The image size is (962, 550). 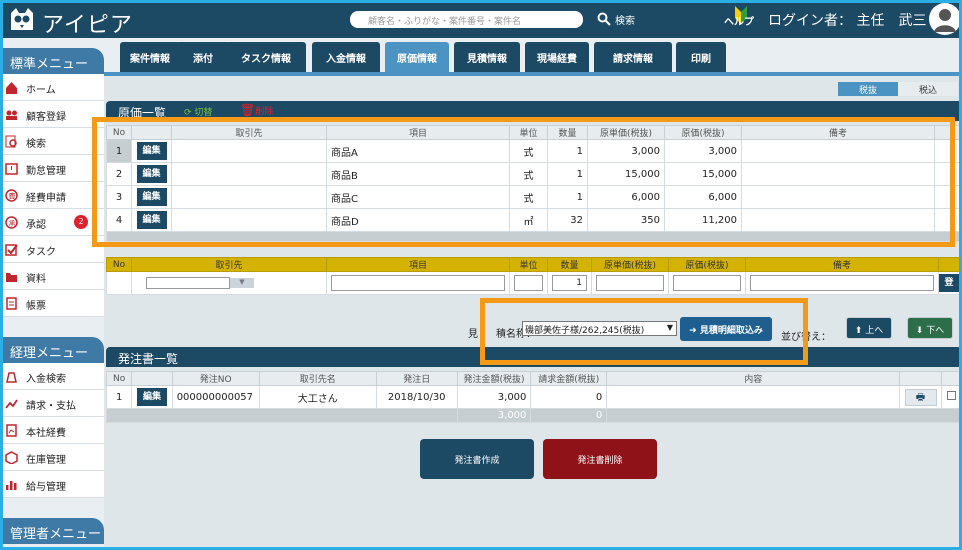 I want to click on estimate-label: 見, so click(x=473, y=332).